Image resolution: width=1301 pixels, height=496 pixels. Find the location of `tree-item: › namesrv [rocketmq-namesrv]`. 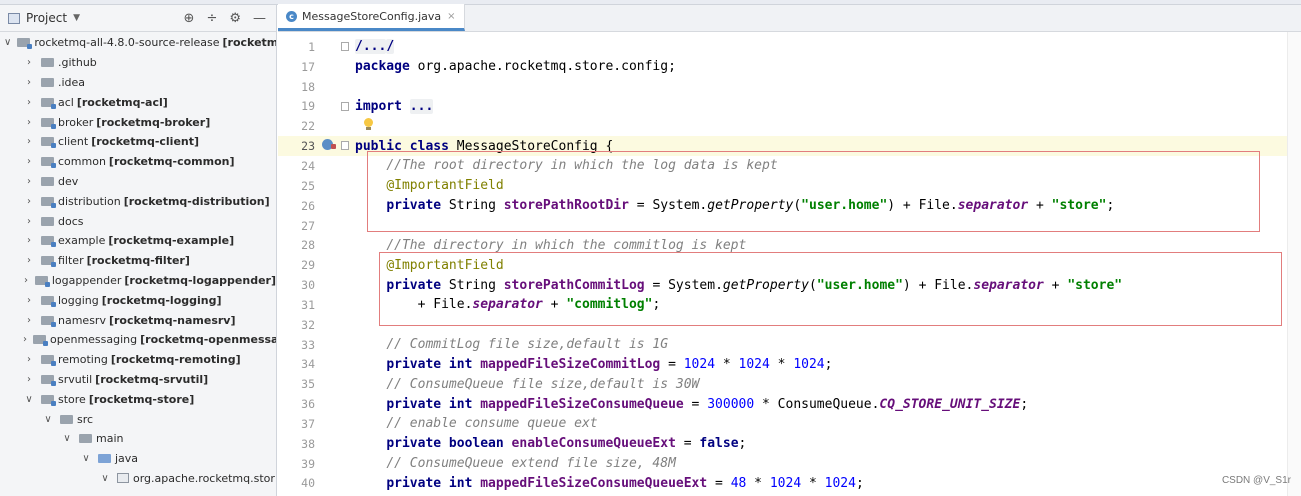

tree-item: › namesrv [rocketmq-namesrv] is located at coordinates (138, 320).